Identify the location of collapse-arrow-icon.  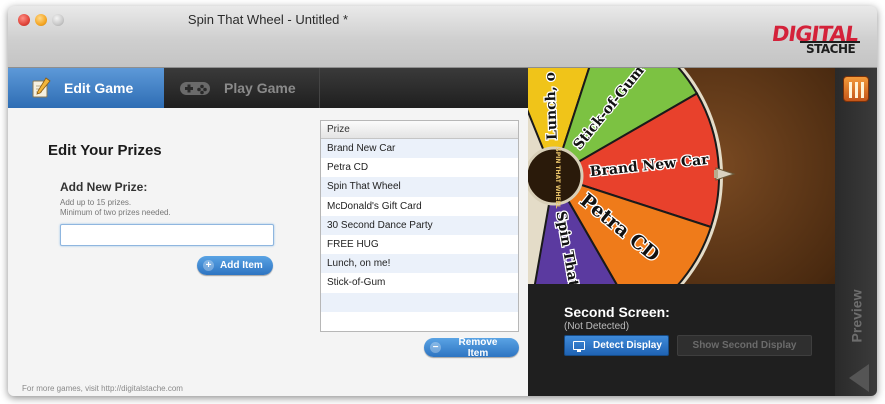
(859, 378).